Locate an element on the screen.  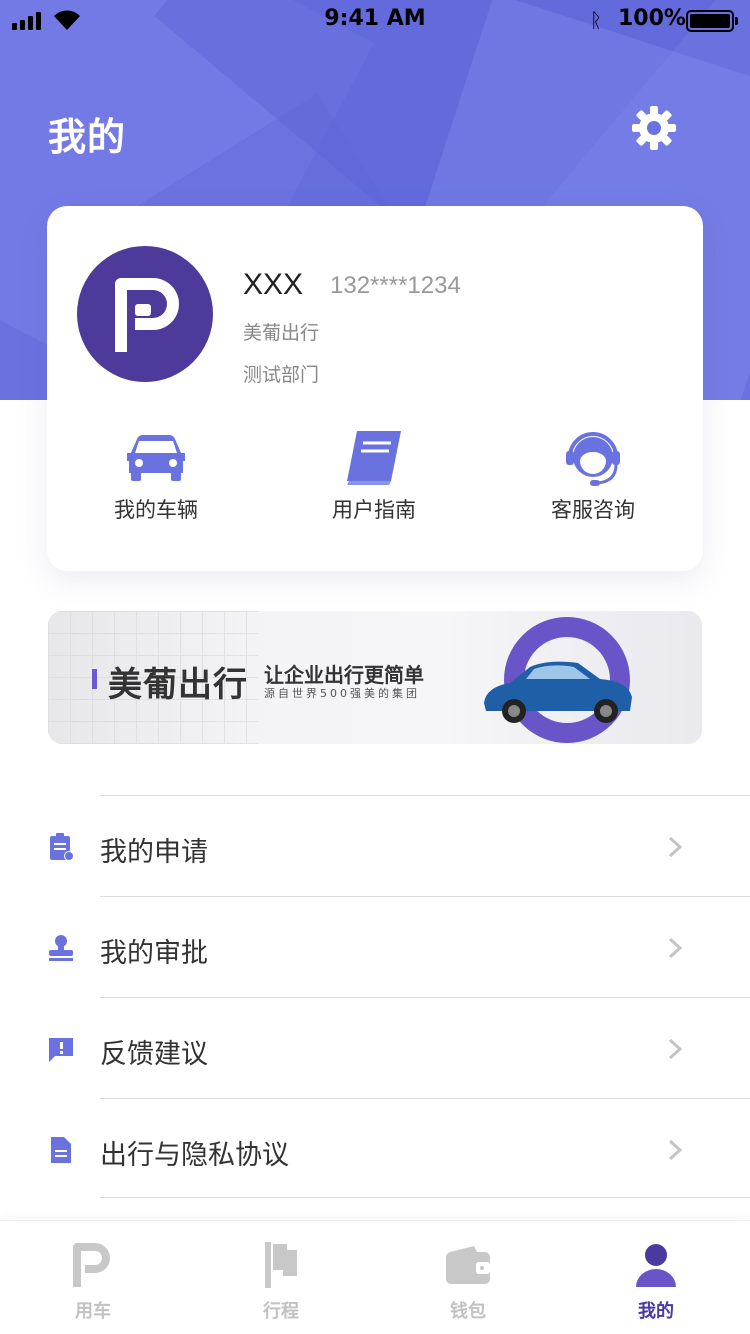
tab-mine: 我的 is located at coordinates (656, 1281).